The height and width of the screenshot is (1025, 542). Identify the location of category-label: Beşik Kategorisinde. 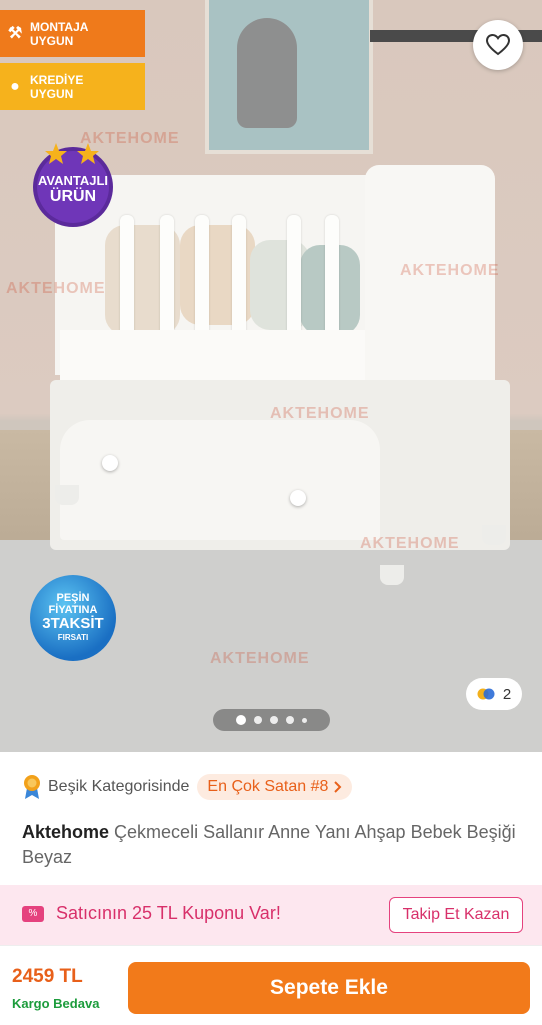
(119, 786).